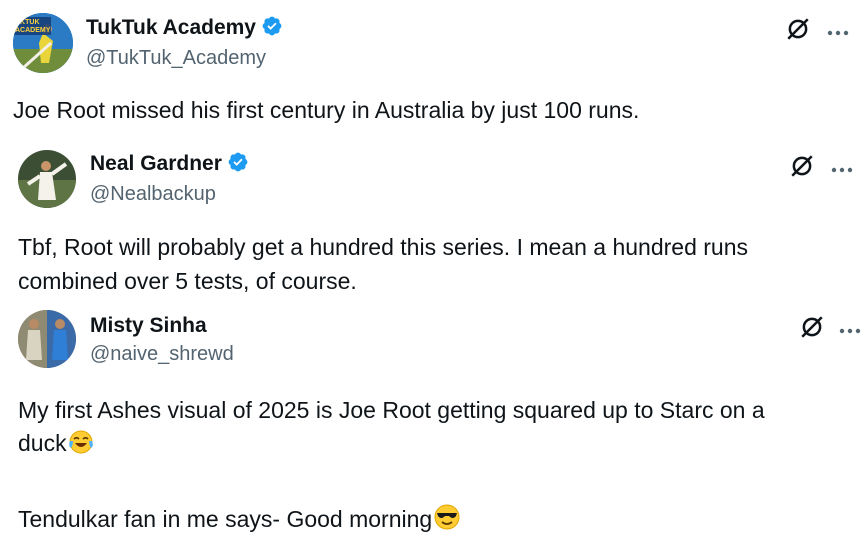  What do you see at coordinates (225, 519) in the screenshot?
I see `tweet-text-words: Tendulkar fan in me says- Good morning` at bounding box center [225, 519].